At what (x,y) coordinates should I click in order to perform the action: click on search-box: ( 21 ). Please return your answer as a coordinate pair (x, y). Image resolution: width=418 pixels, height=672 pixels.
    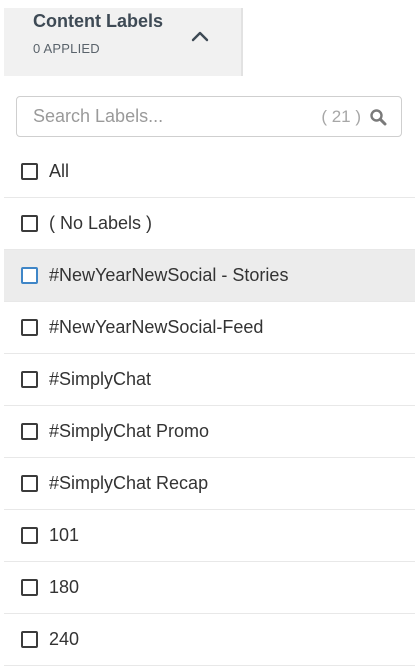
    Looking at the image, I should click on (209, 116).